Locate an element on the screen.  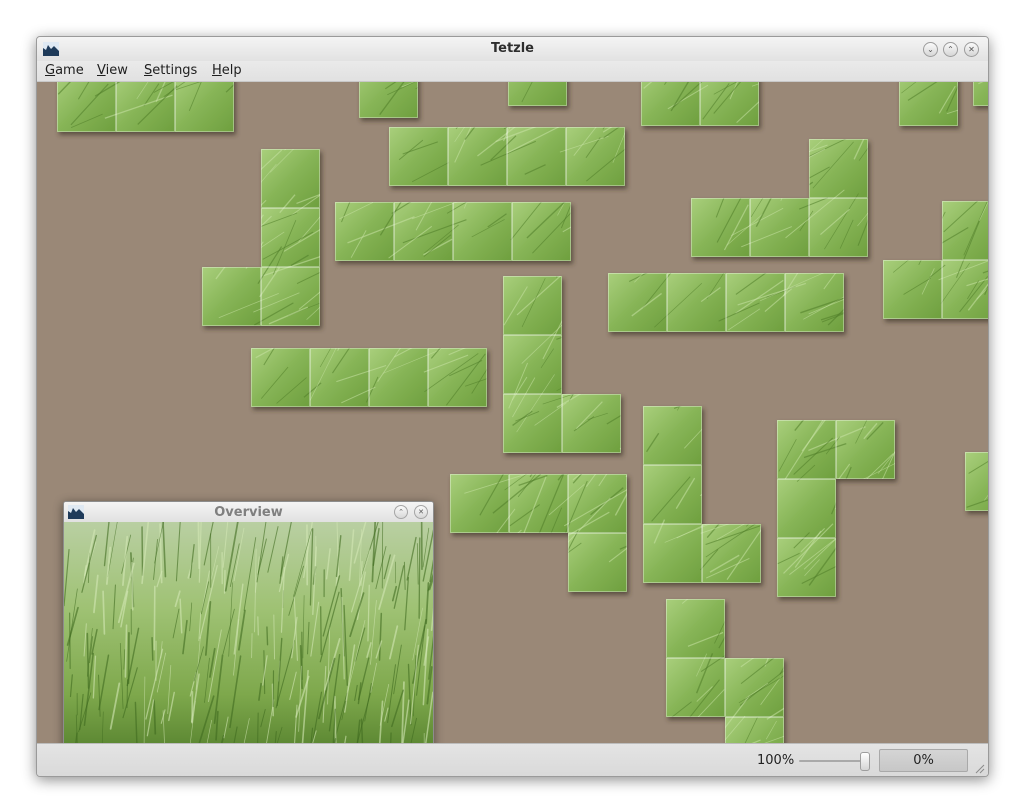
progress-bar: 0% is located at coordinates (923, 760).